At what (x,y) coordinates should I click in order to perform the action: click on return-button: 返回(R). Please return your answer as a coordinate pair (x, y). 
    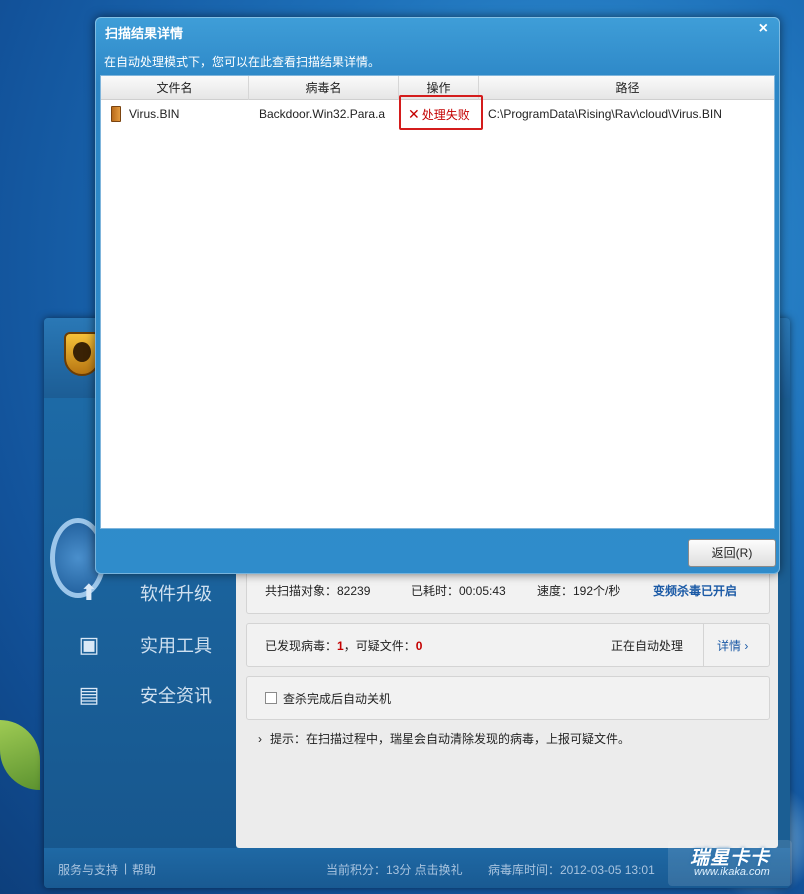
    Looking at the image, I should click on (732, 553).